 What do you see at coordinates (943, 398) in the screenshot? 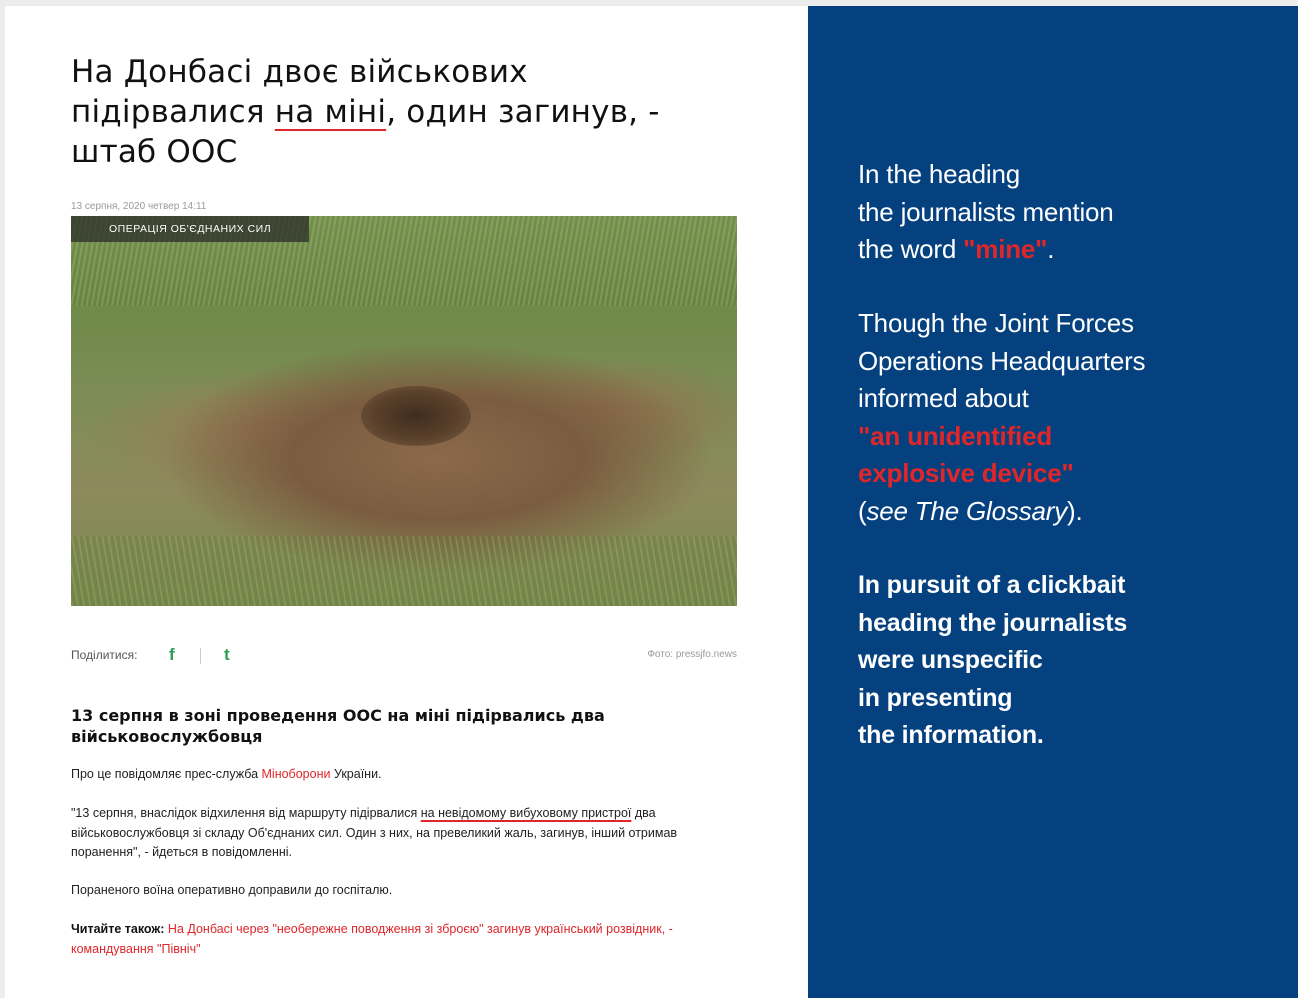
I see `block2-line3: informed about` at bounding box center [943, 398].